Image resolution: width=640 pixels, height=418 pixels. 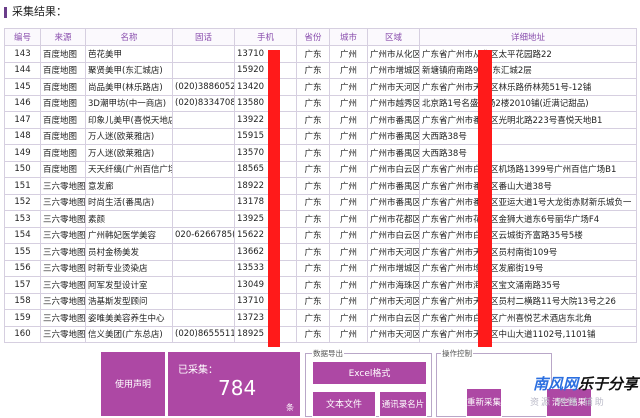 I want to click on table-row: 148 百度地图 万人迷(欧莱雅店) 15915 广东 广州 广州市番禺区 大西路38号, so click(x=320, y=136).